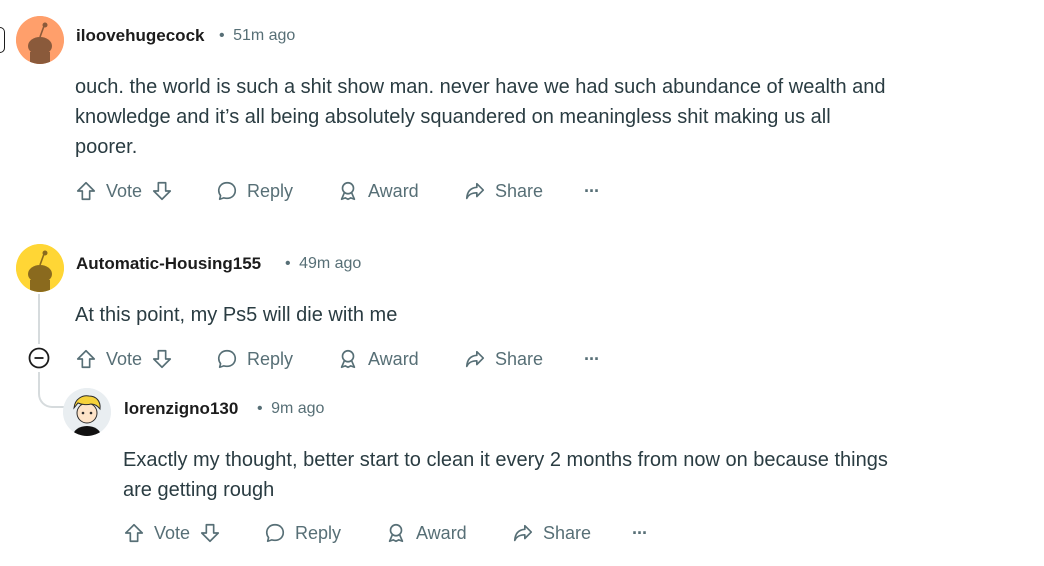 The image size is (1044, 566). Describe the element at coordinates (106, 147) in the screenshot. I see `comment-line: poorer.` at that location.